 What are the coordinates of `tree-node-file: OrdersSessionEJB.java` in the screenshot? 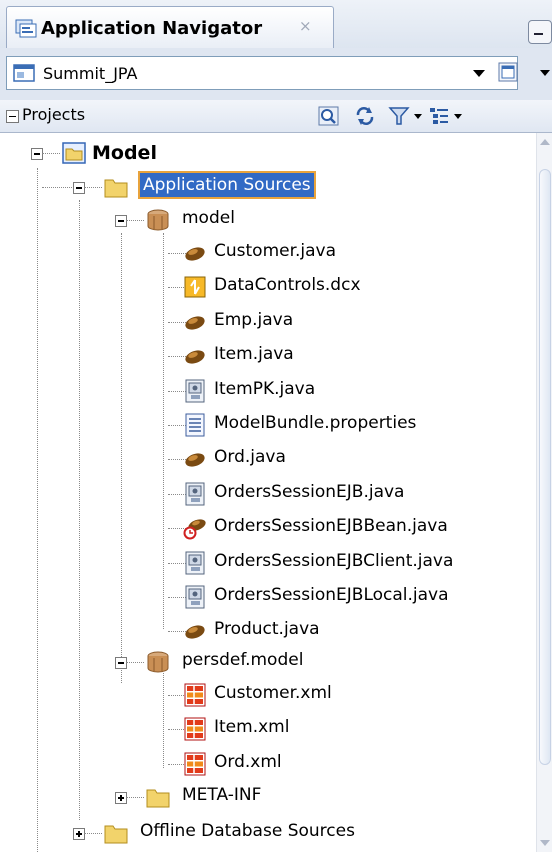 It's located at (260, 494).